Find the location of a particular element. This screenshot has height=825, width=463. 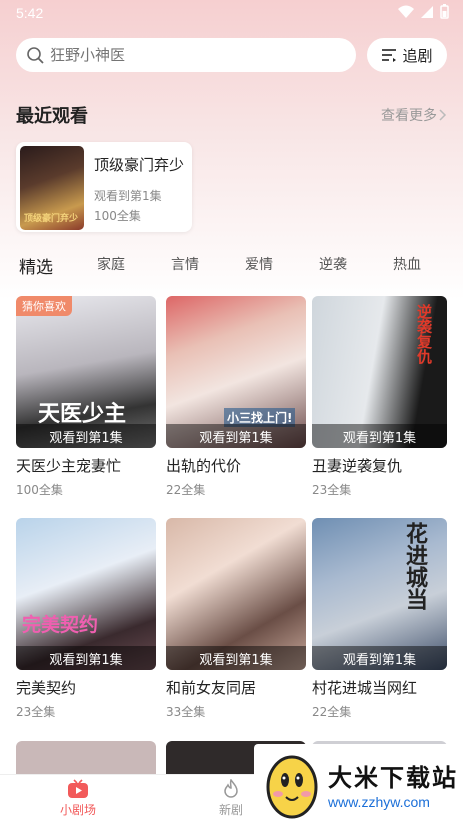

drama-cover: 花进城当 观看到第1集 is located at coordinates (379, 594).